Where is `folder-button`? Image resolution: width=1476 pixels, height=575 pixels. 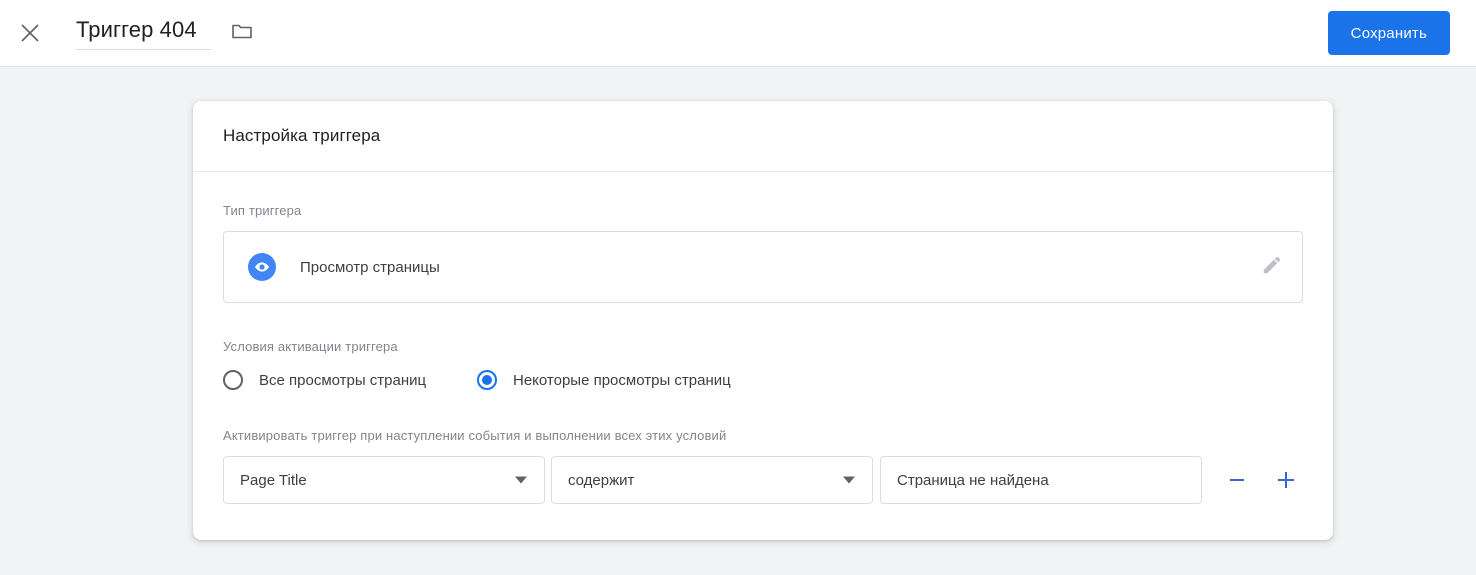
folder-button is located at coordinates (242, 33).